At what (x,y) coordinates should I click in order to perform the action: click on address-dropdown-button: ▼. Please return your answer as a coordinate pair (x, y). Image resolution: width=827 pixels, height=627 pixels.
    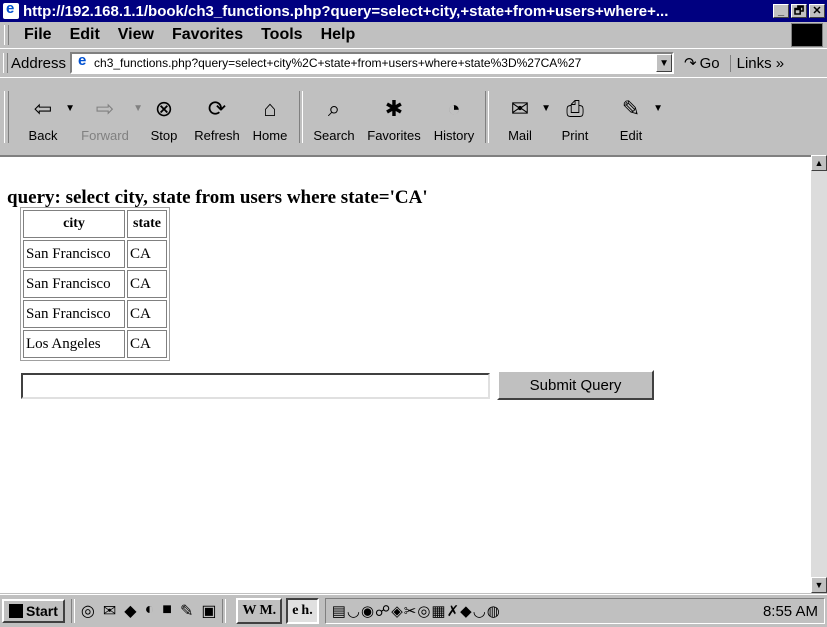
    Looking at the image, I should click on (664, 63).